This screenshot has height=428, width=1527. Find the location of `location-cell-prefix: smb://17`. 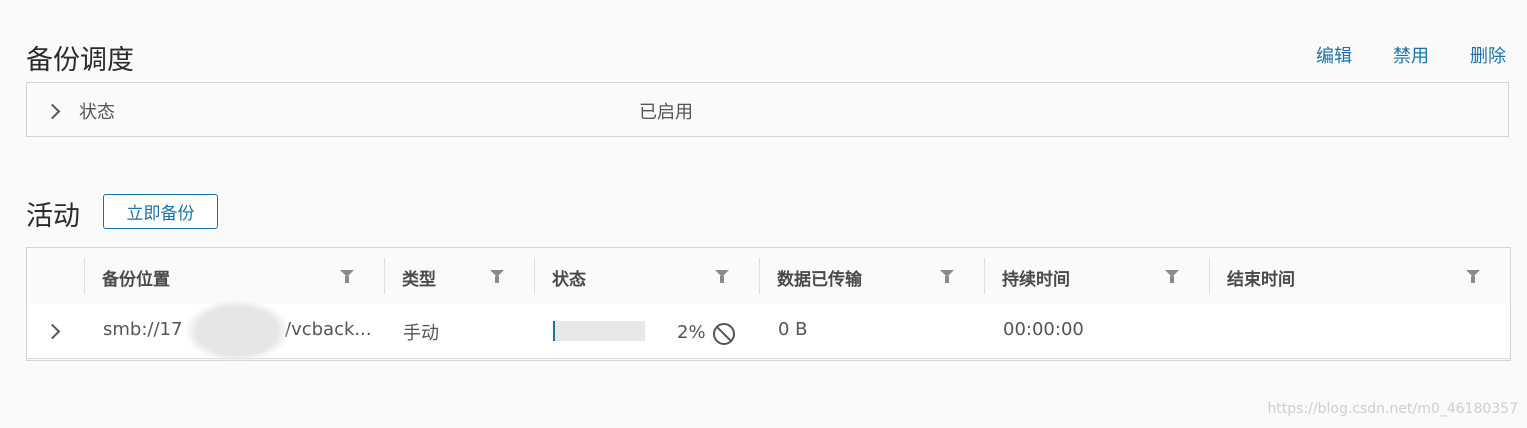

location-cell-prefix: smb://17 is located at coordinates (143, 329).